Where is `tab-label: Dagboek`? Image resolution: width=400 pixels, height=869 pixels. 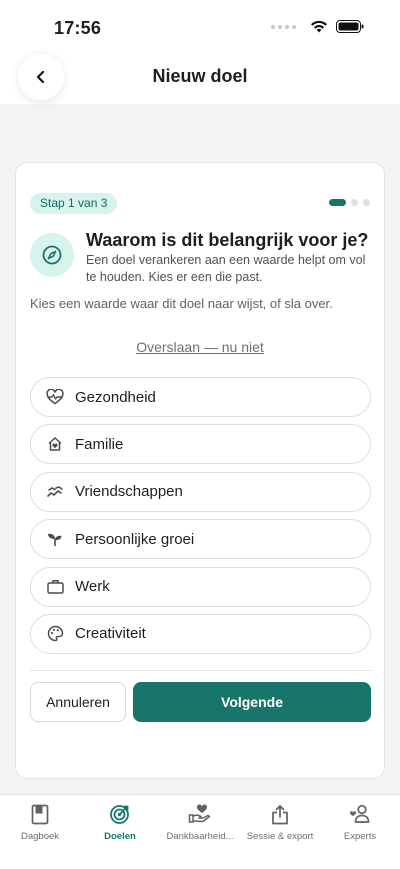 tab-label: Dagboek is located at coordinates (40, 836).